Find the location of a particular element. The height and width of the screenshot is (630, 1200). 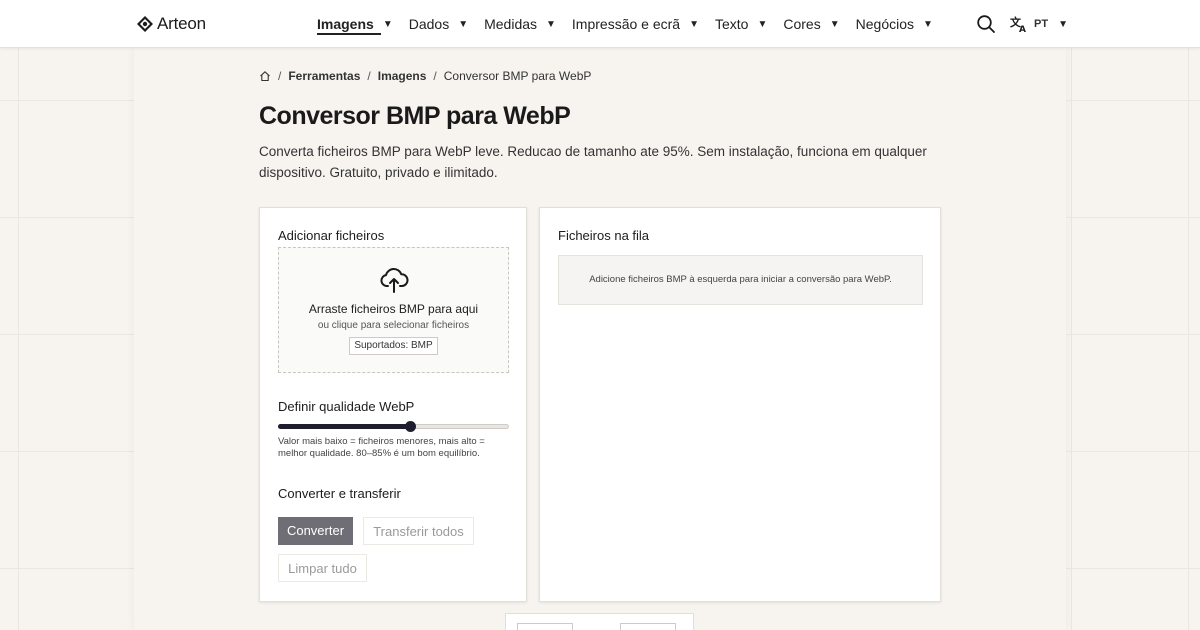

language-selector: 文 A PT ▼ is located at coordinates (1039, 24).